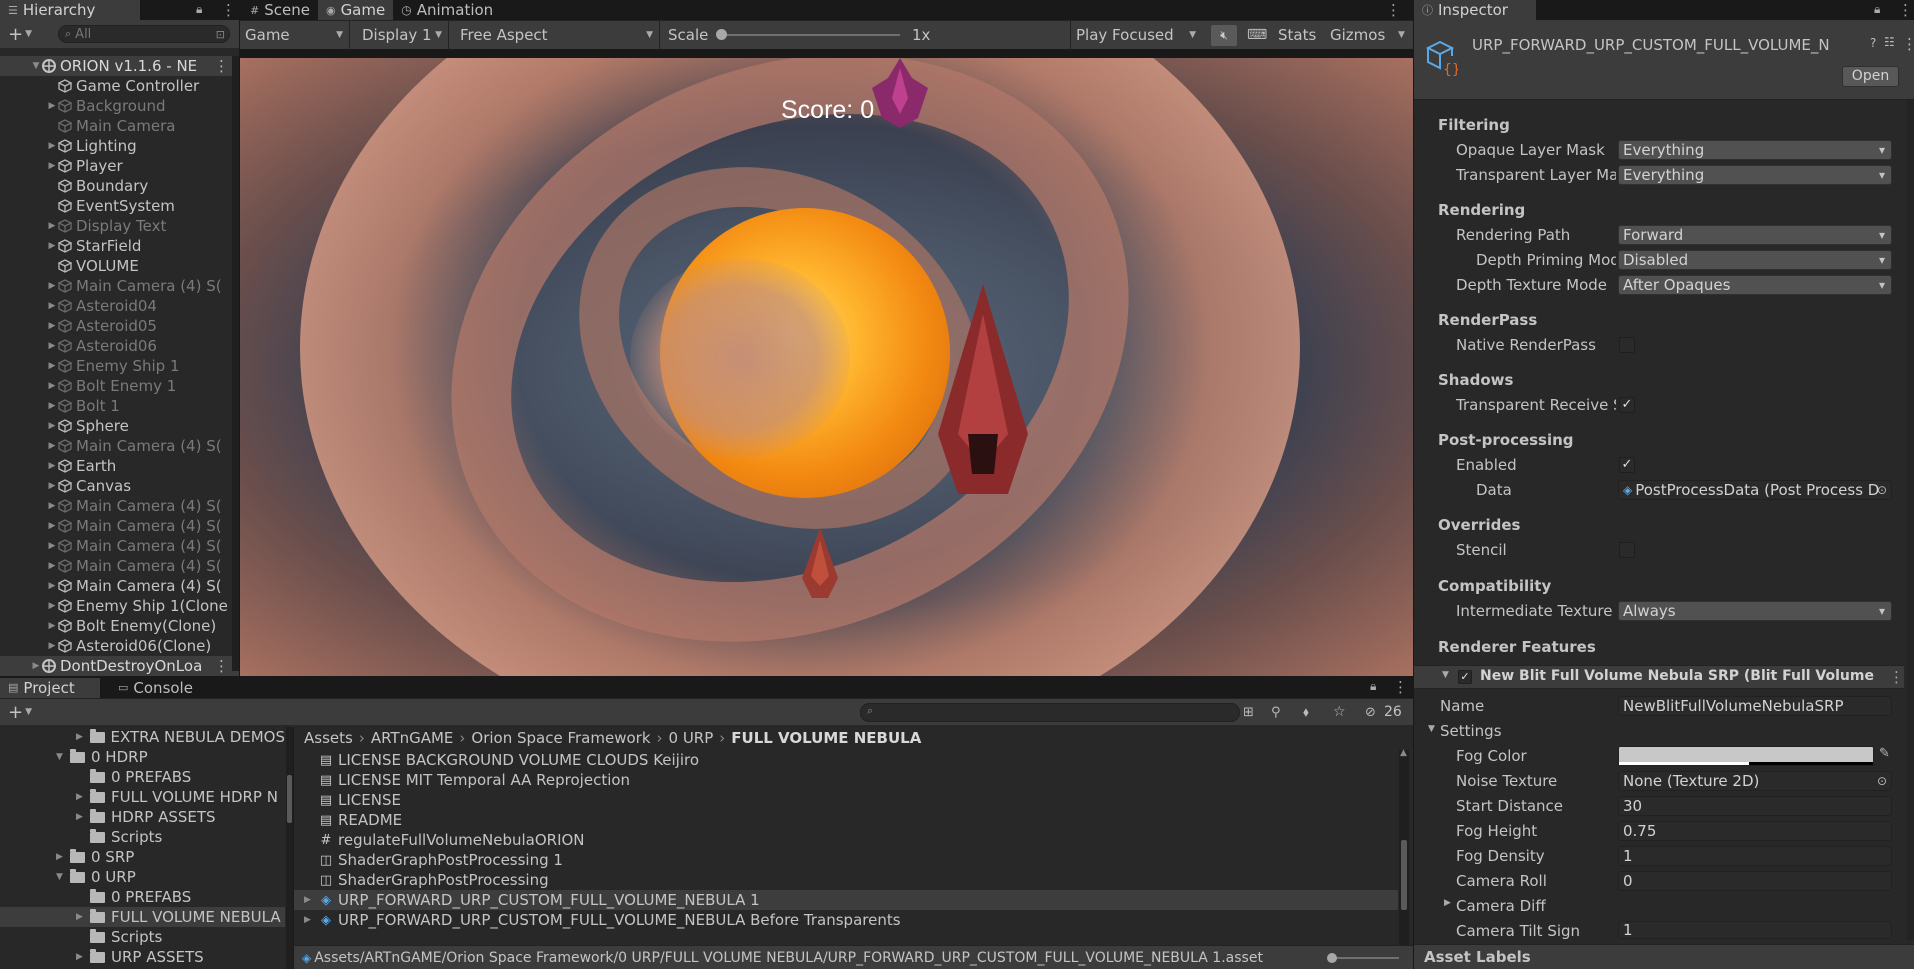  What do you see at coordinates (119, 246) in the screenshot?
I see `hierarchy-item: ▶ StarField` at bounding box center [119, 246].